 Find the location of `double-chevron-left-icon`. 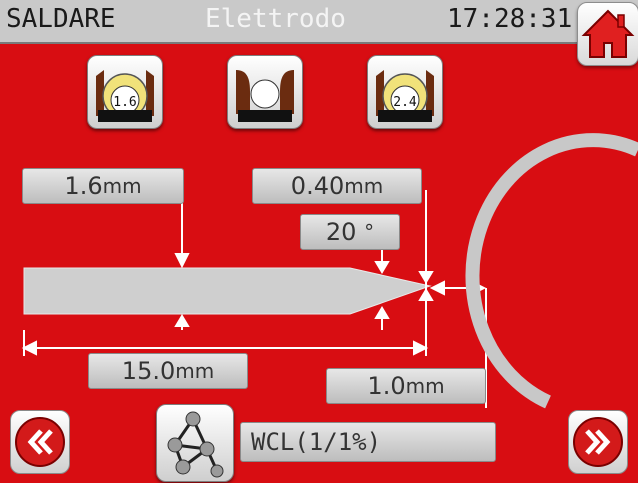

double-chevron-left-icon is located at coordinates (40, 442).